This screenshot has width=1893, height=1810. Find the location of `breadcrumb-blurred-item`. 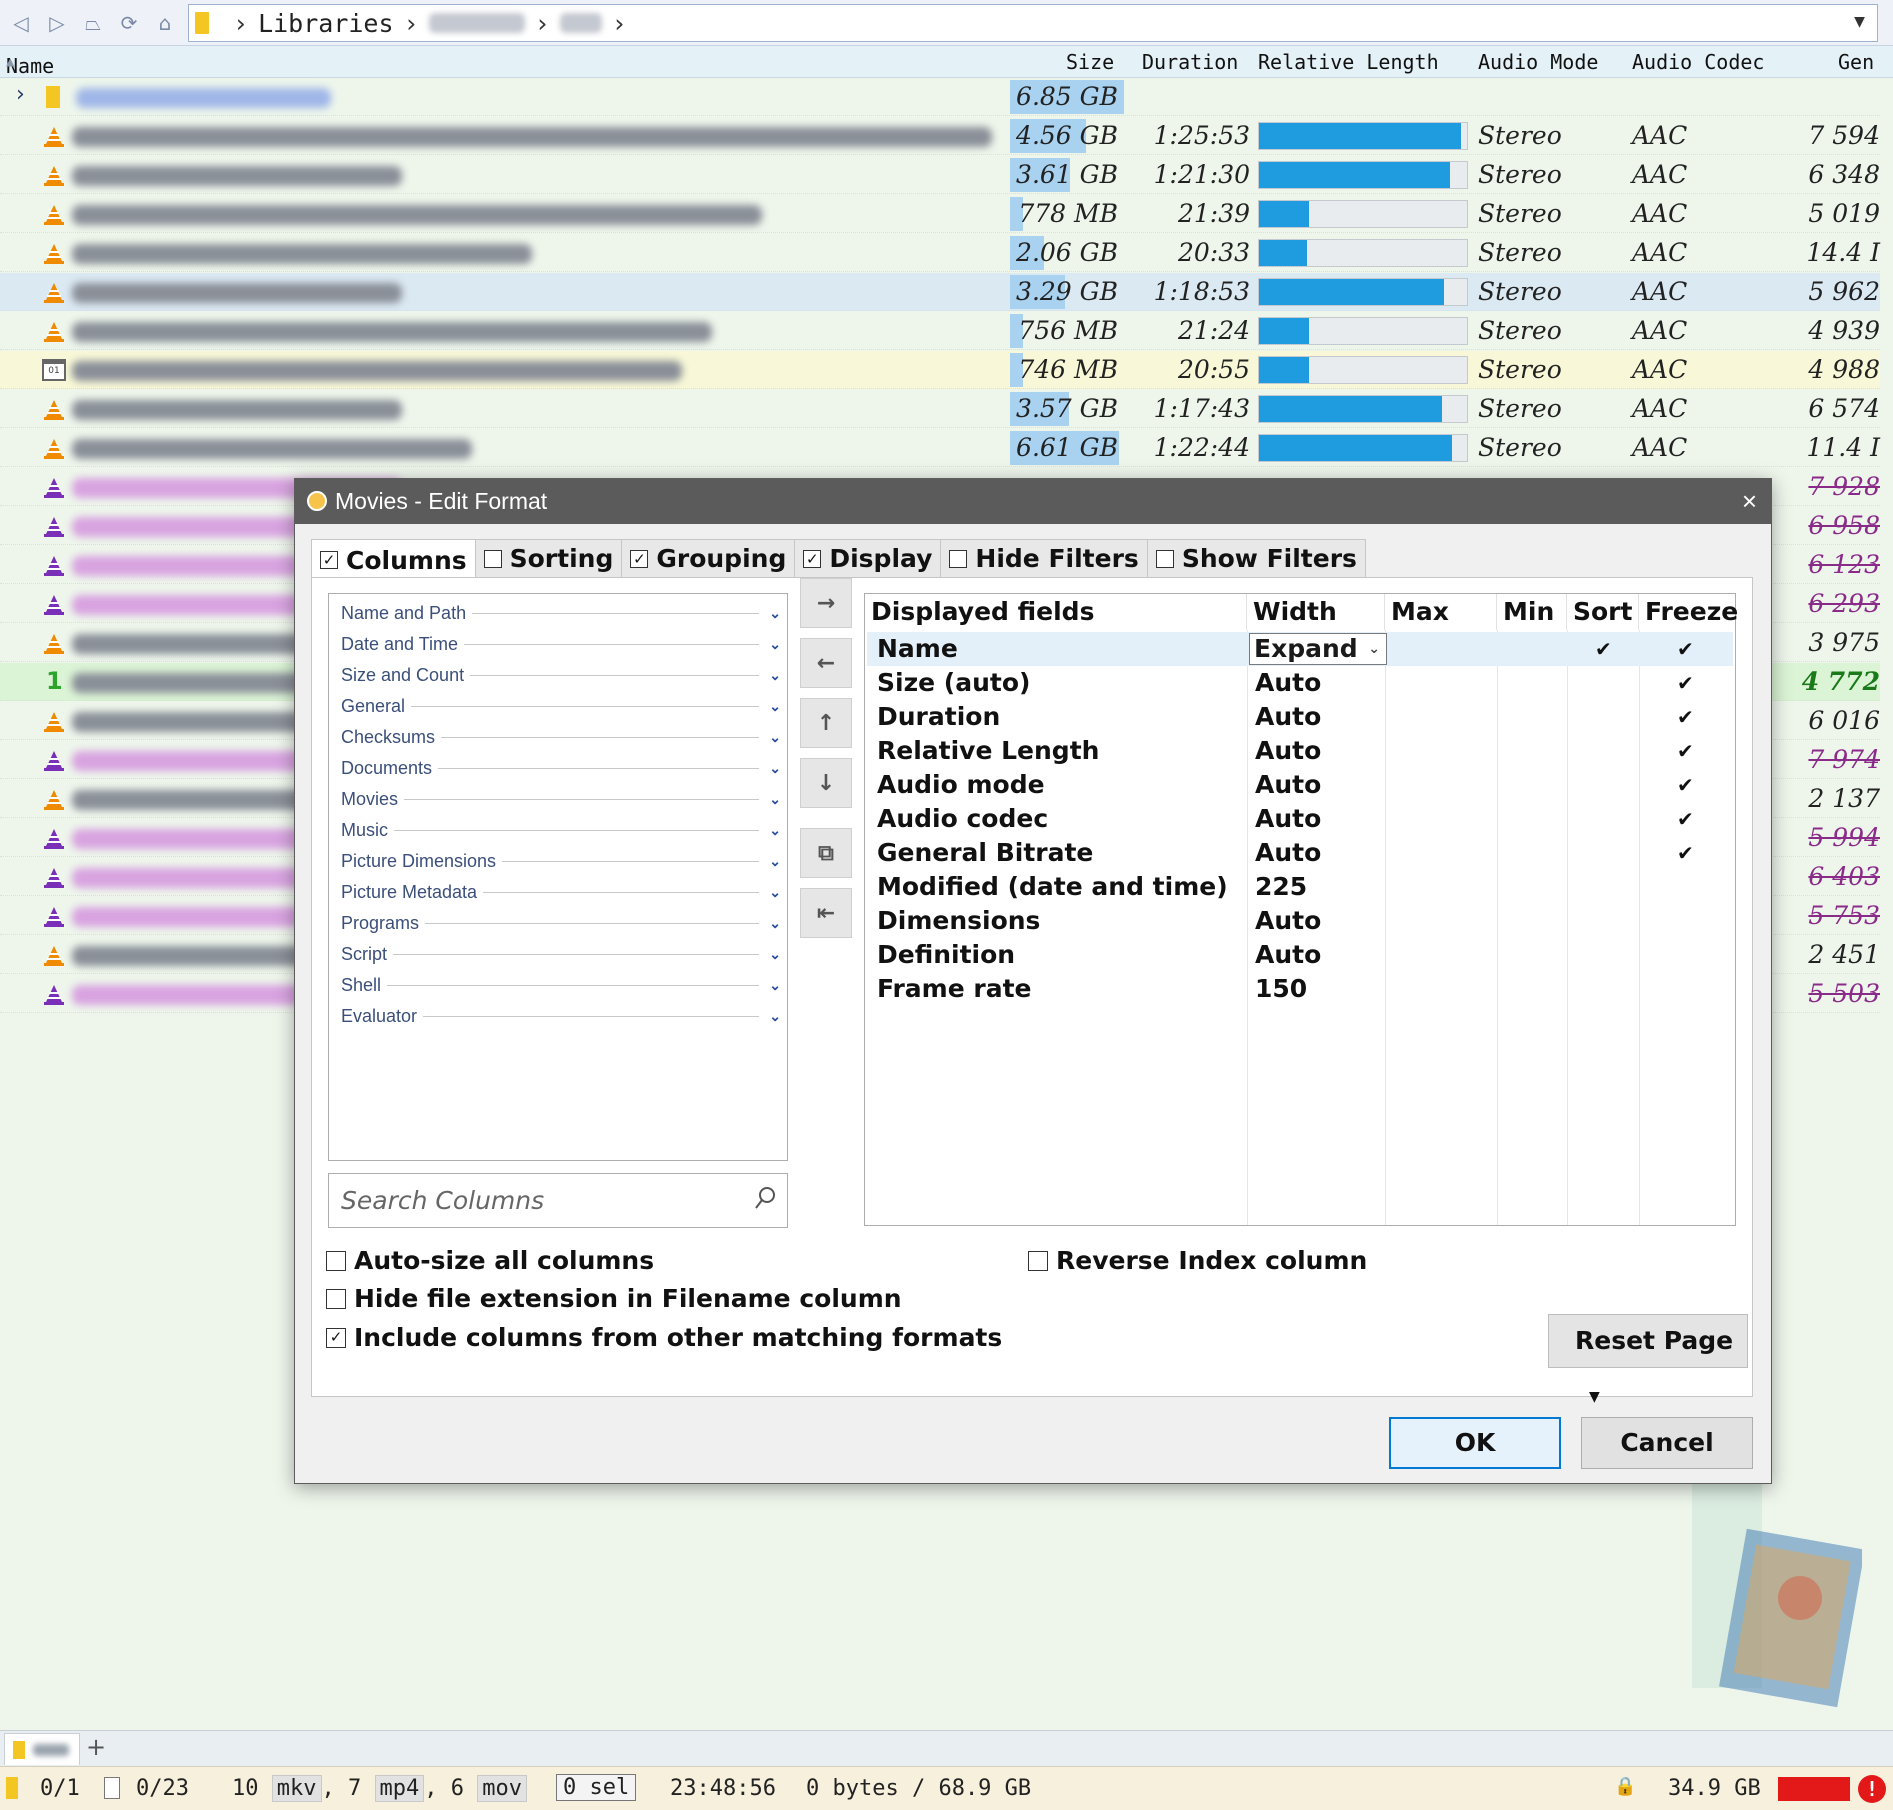

breadcrumb-blurred-item is located at coordinates (580, 23).